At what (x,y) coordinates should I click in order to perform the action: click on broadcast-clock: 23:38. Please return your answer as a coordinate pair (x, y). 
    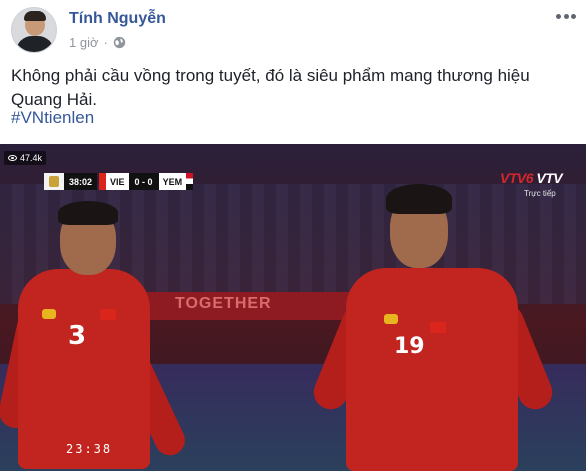
    Looking at the image, I should click on (89, 449).